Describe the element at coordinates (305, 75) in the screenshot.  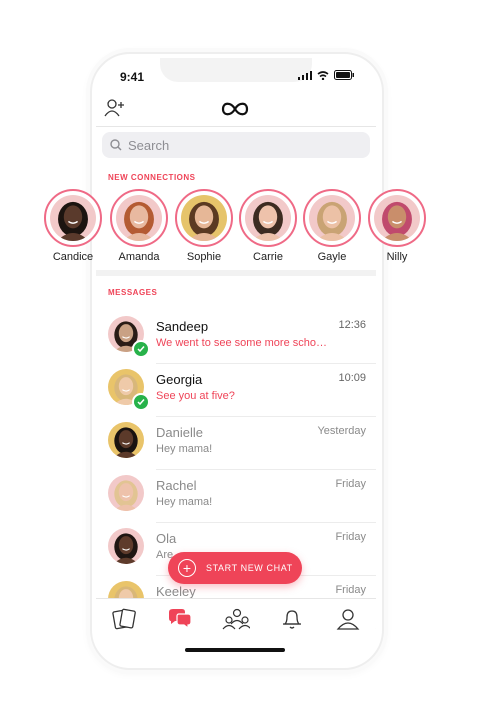
I see `signal-icon` at that location.